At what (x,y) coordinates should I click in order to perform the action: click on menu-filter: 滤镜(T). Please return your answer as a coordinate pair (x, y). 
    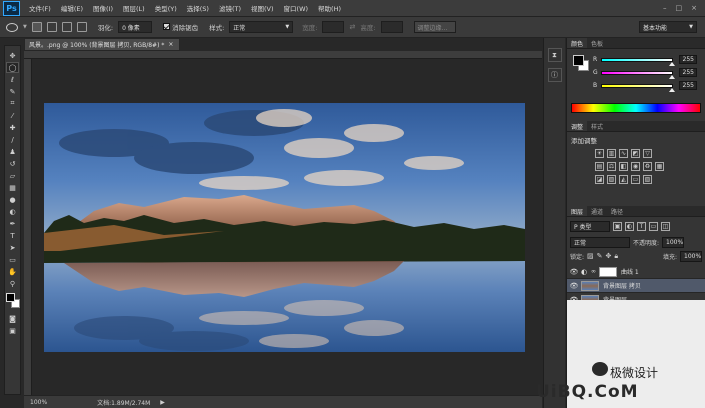
    Looking at the image, I should click on (230, 8).